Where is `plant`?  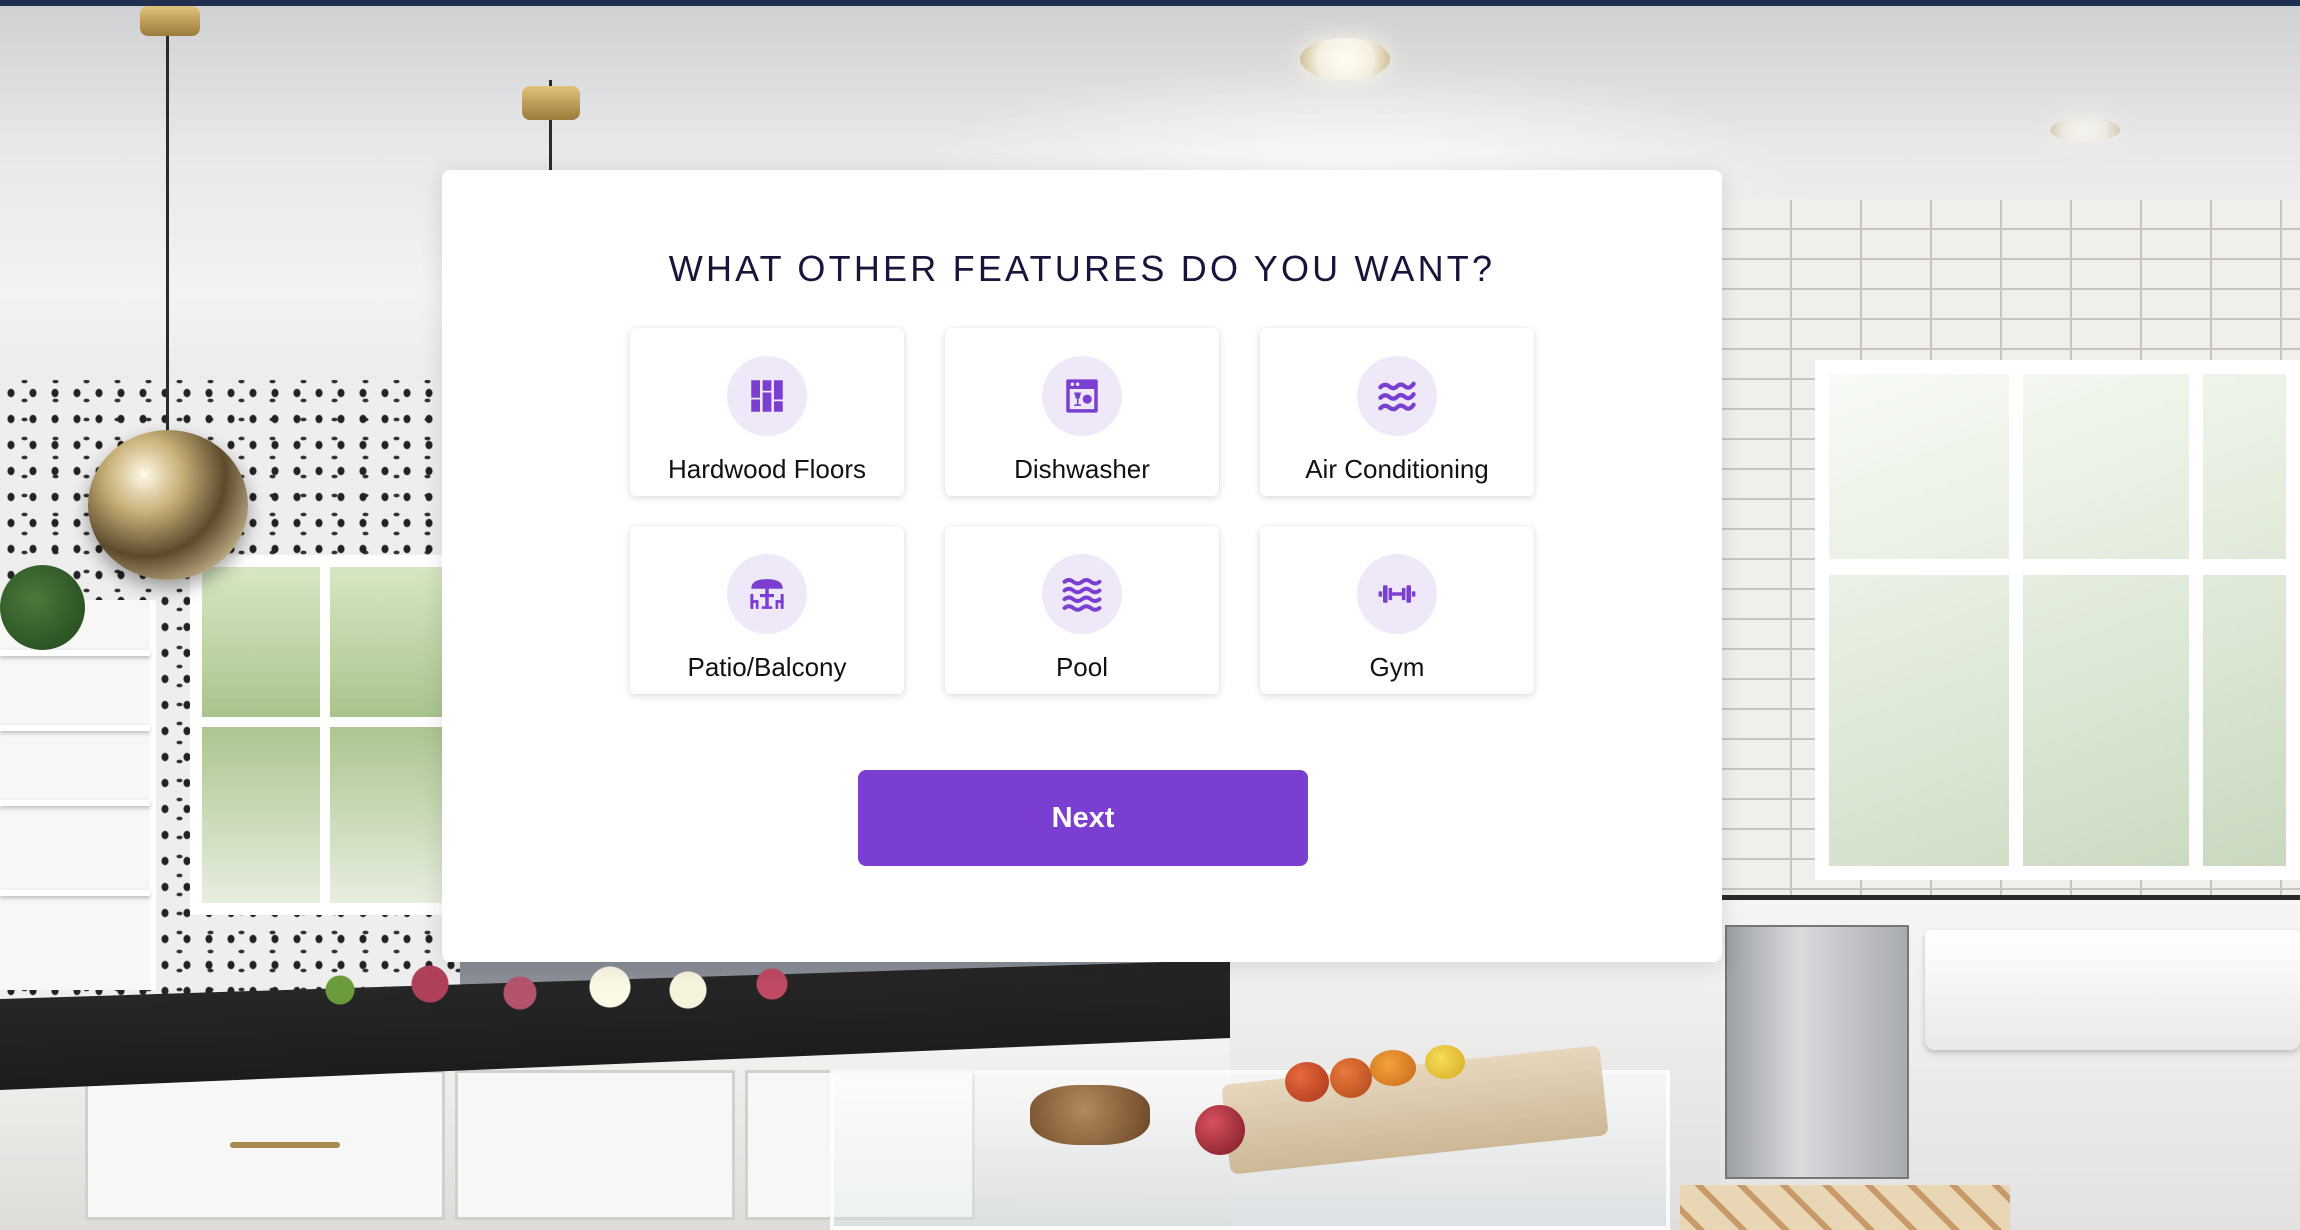 plant is located at coordinates (42, 607).